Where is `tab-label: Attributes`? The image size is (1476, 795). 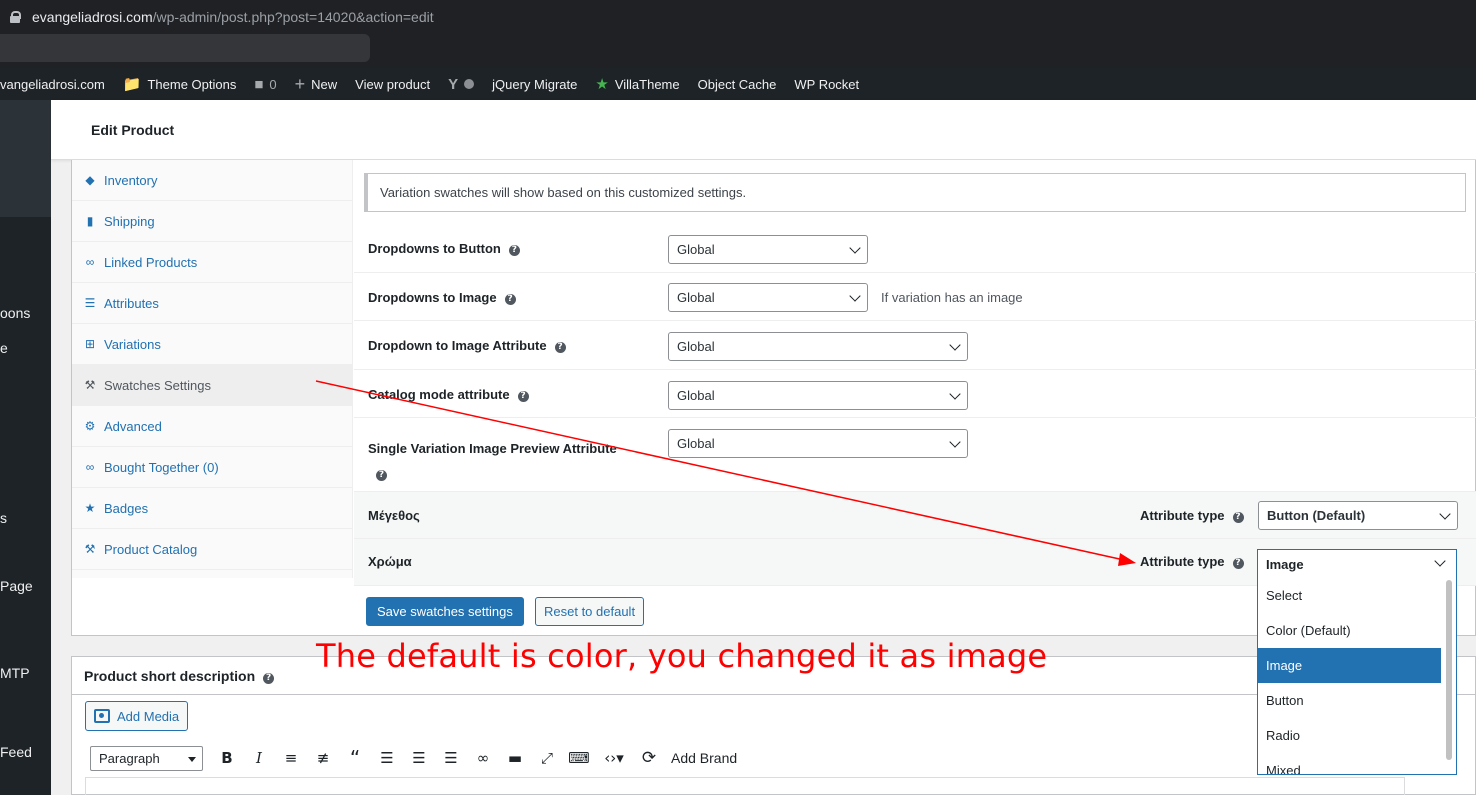
tab-label: Attributes is located at coordinates (131, 303).